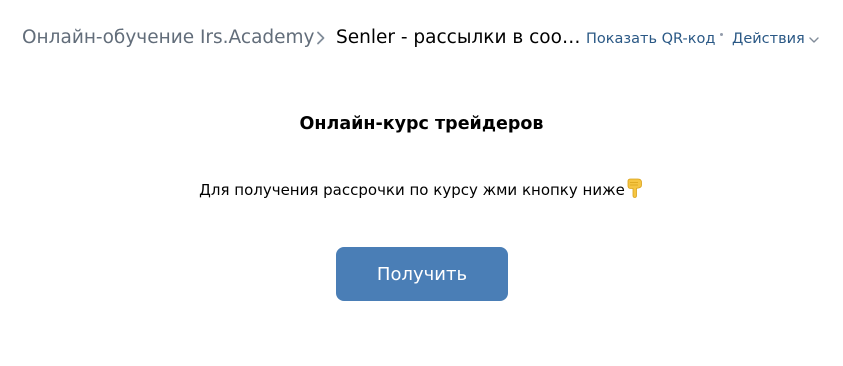 This screenshot has height=366, width=843. I want to click on get-button: Получить, so click(422, 274).